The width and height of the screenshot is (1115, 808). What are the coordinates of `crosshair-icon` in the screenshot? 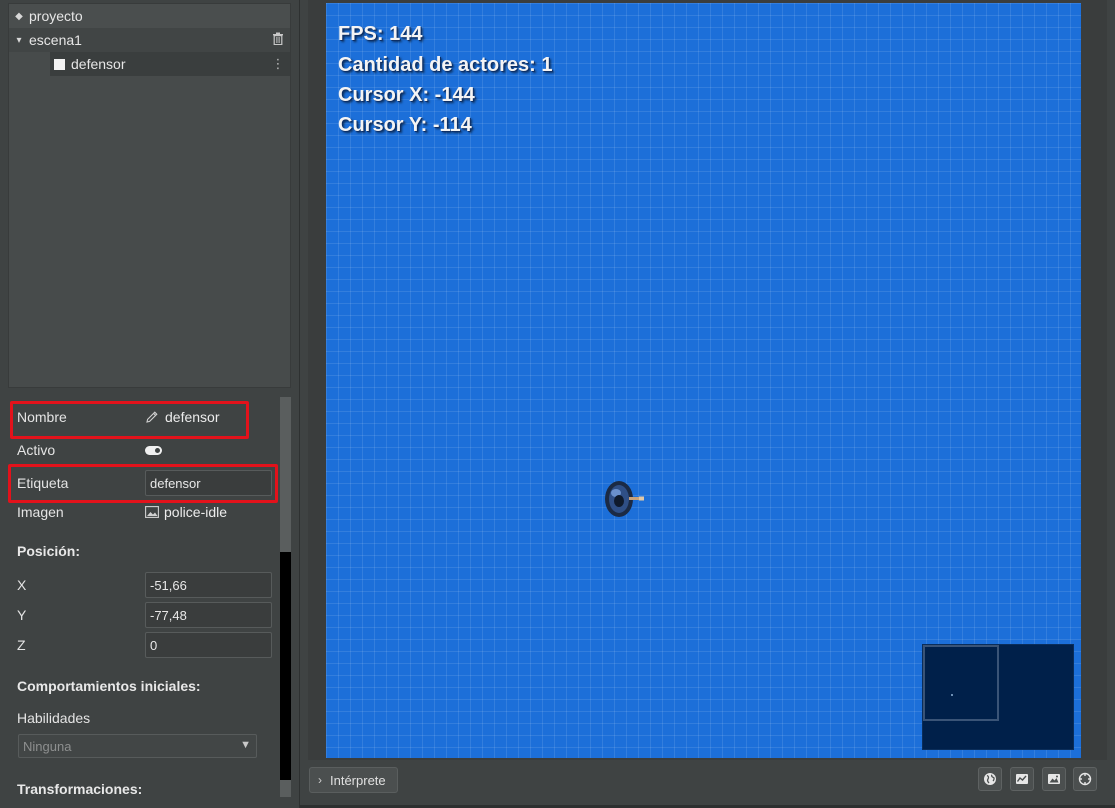 It's located at (1085, 779).